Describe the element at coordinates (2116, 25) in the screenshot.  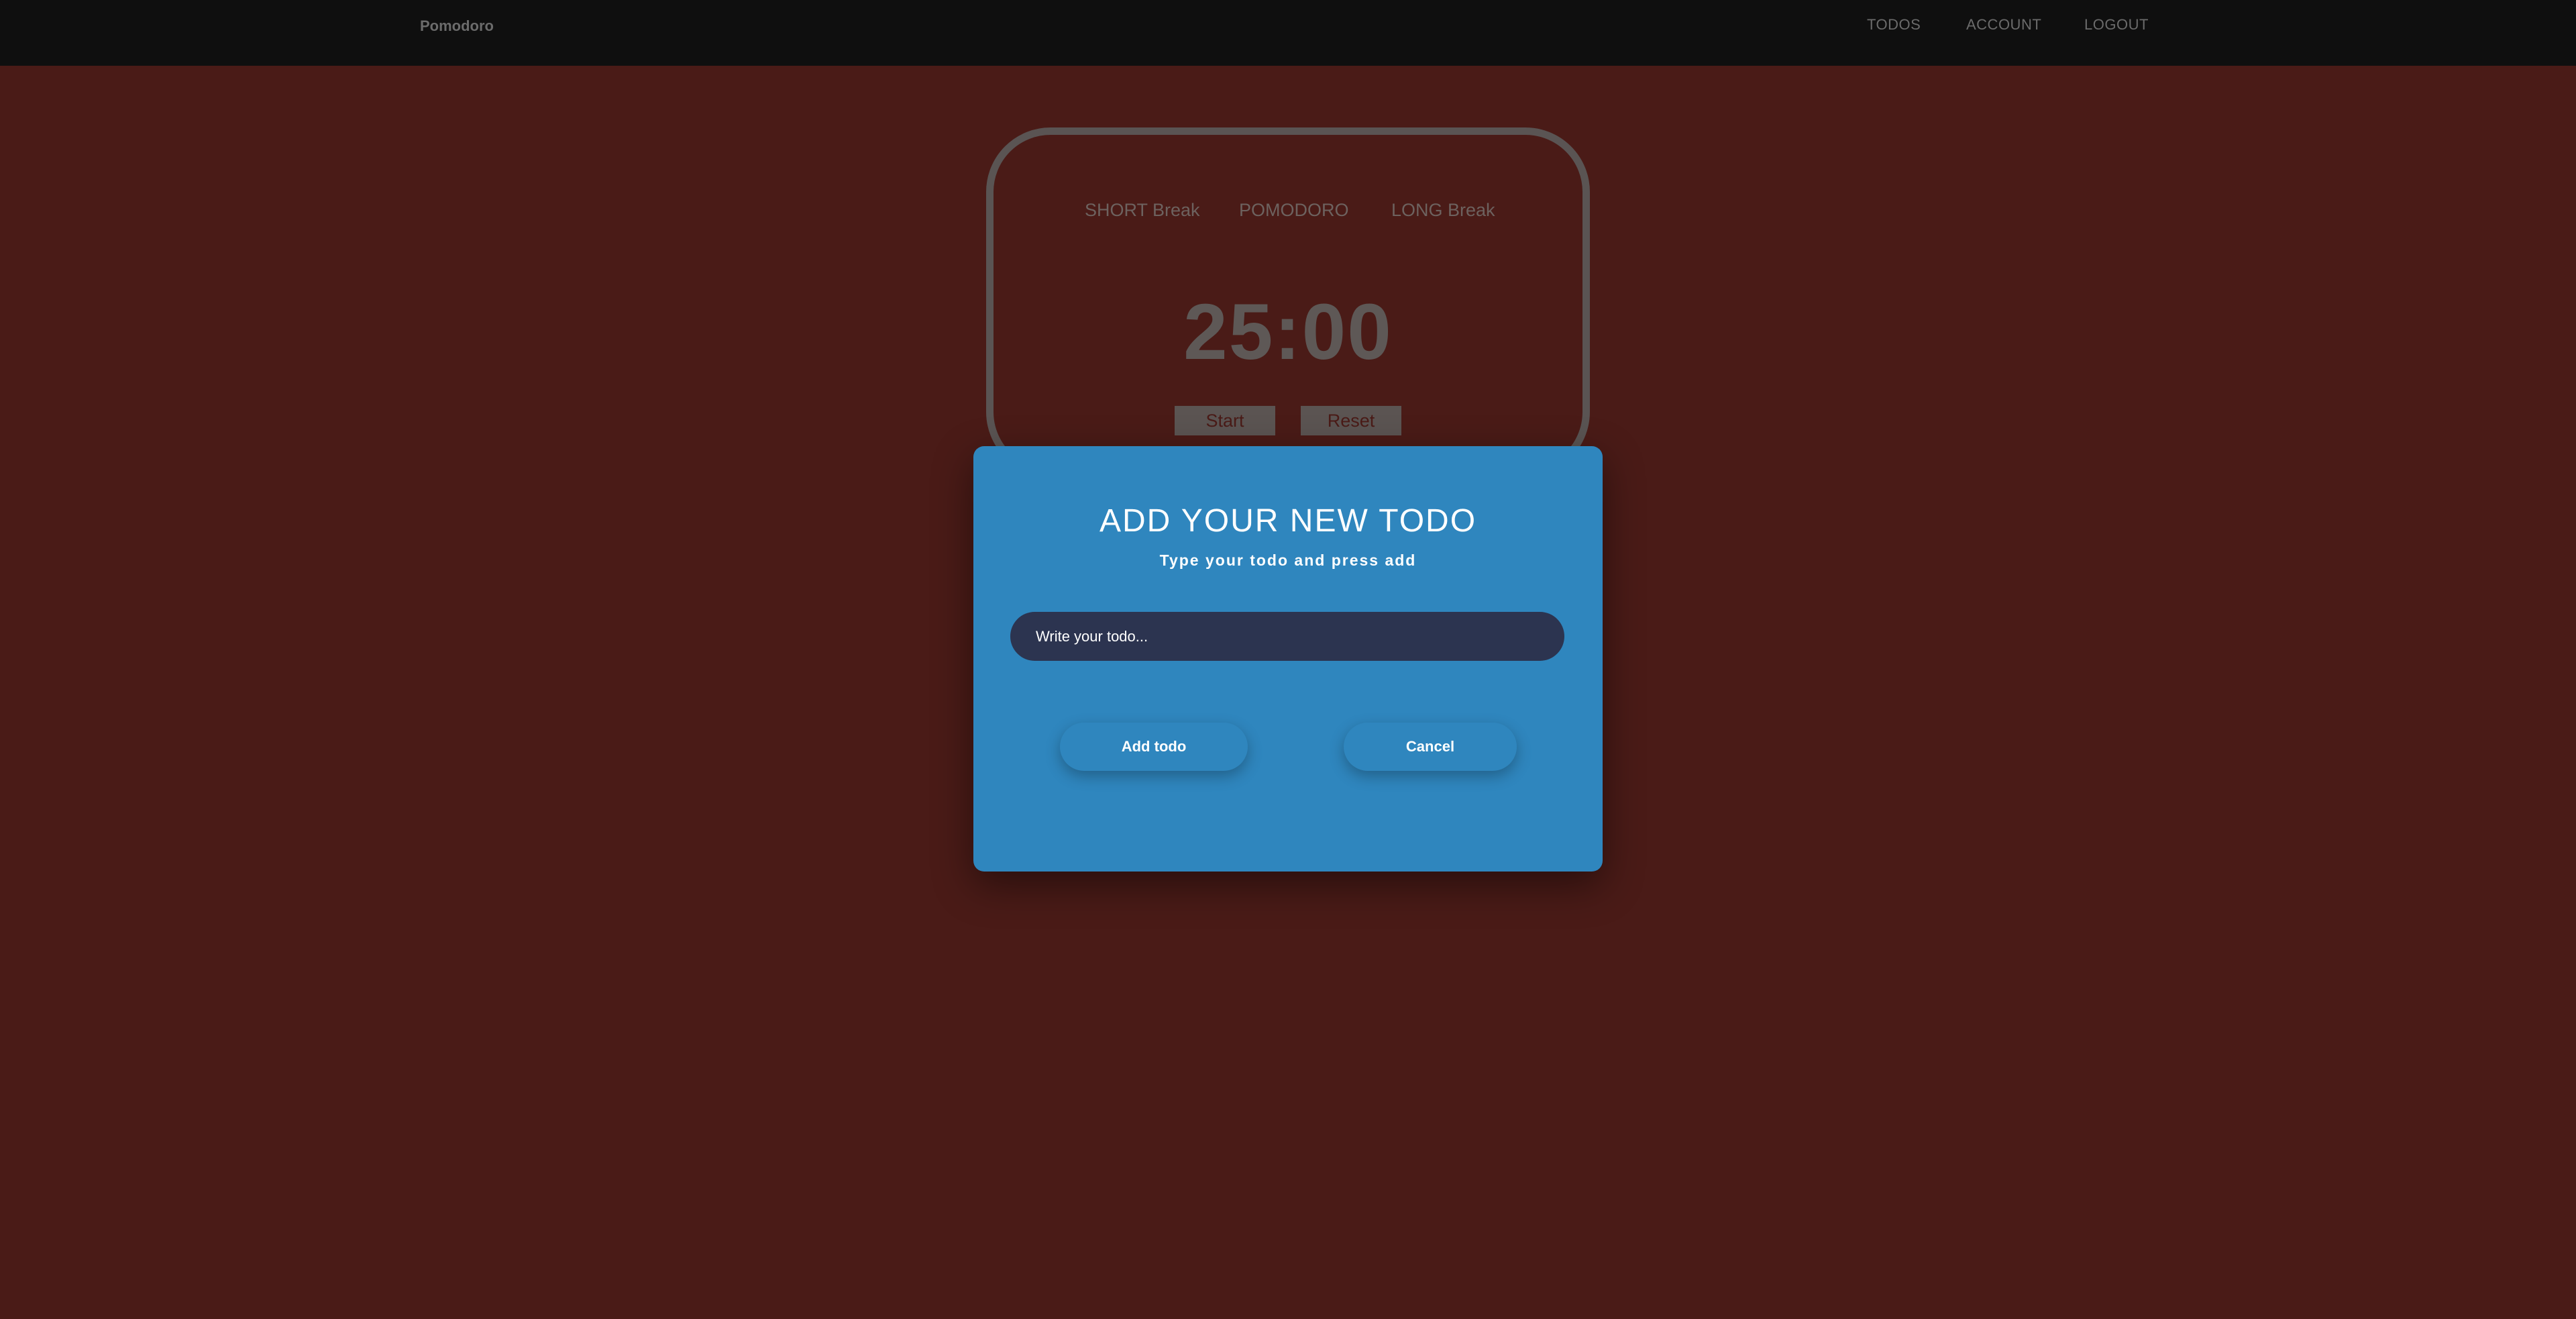
I see `nav-link-logout: LOGOUT` at that location.